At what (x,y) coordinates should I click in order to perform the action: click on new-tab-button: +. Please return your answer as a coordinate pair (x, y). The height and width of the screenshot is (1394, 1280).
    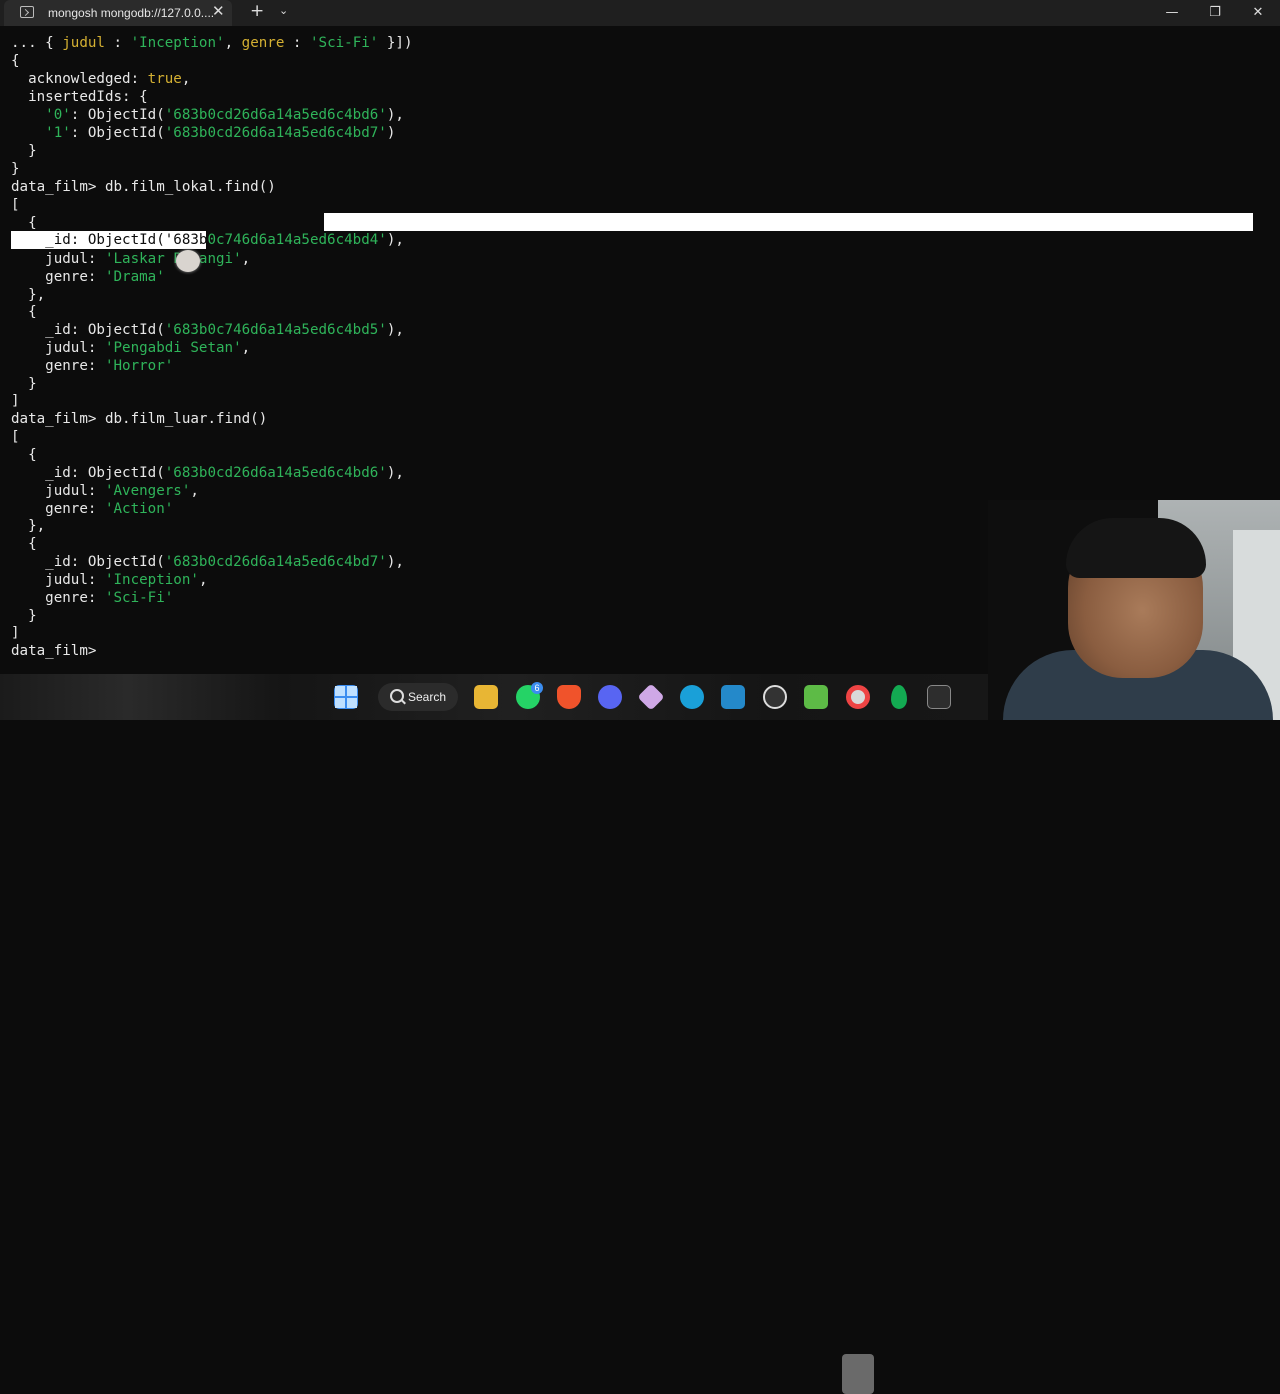
    Looking at the image, I should click on (257, 11).